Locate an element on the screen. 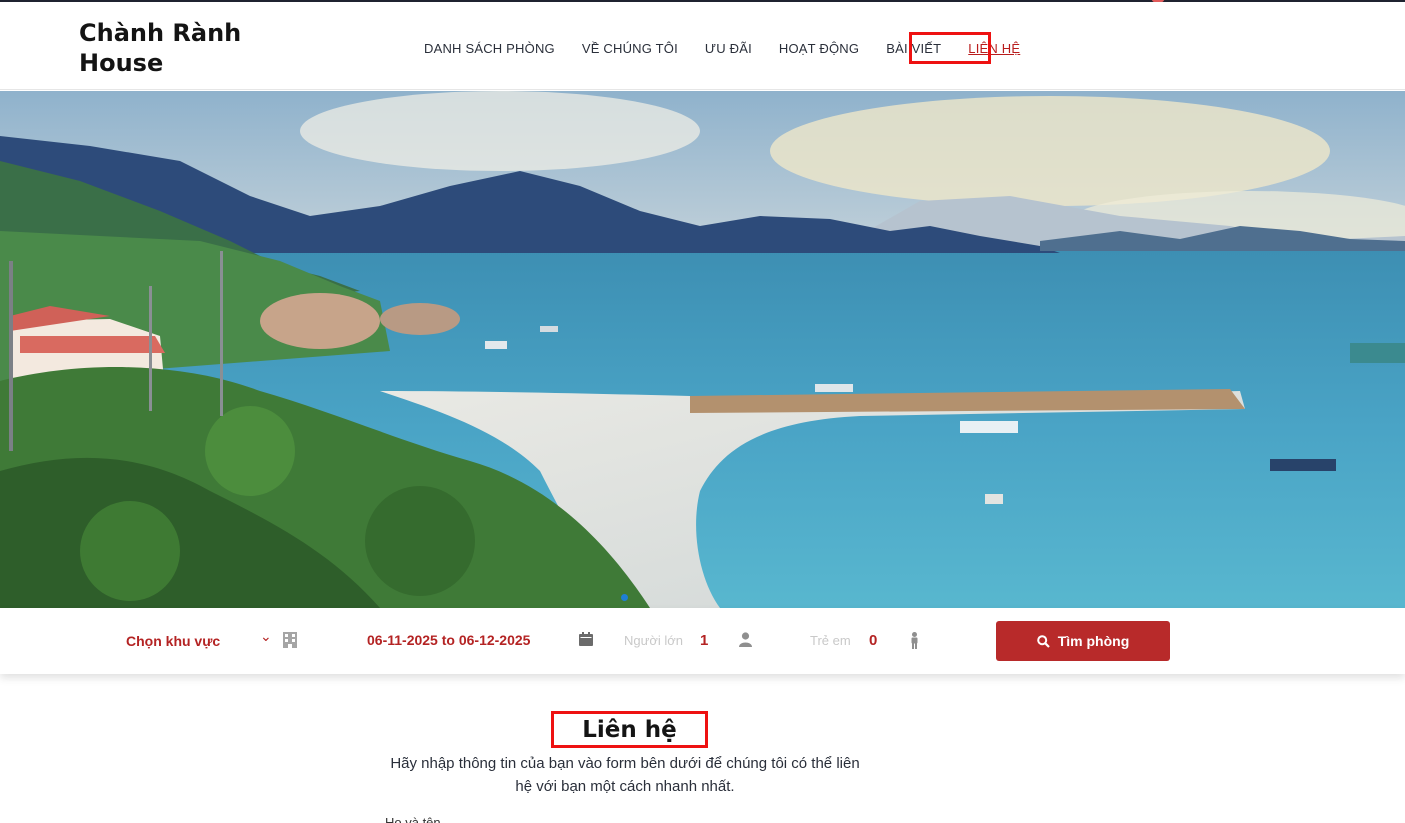 The width and height of the screenshot is (1405, 823). search-rooms-label: Tìm phòng is located at coordinates (1093, 641).